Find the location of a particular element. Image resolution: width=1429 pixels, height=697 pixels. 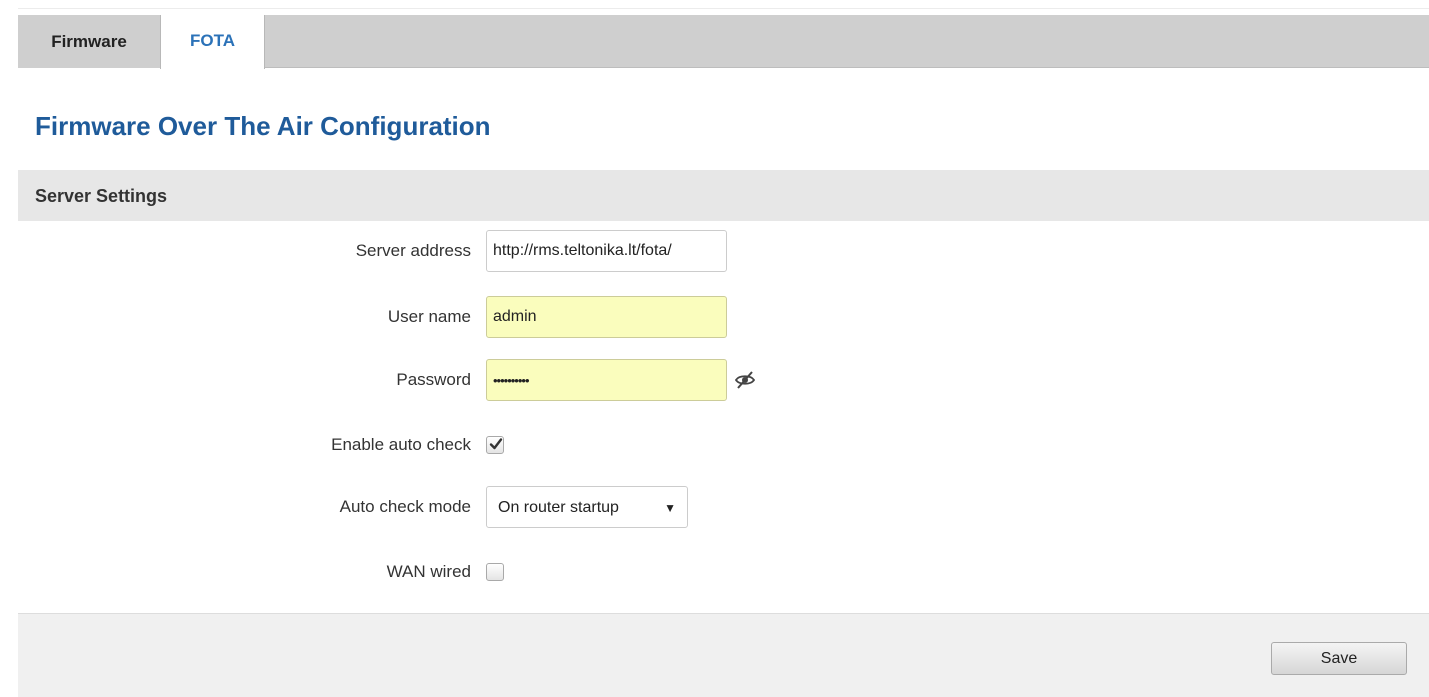

wan-wired-checkbox is located at coordinates (495, 572).